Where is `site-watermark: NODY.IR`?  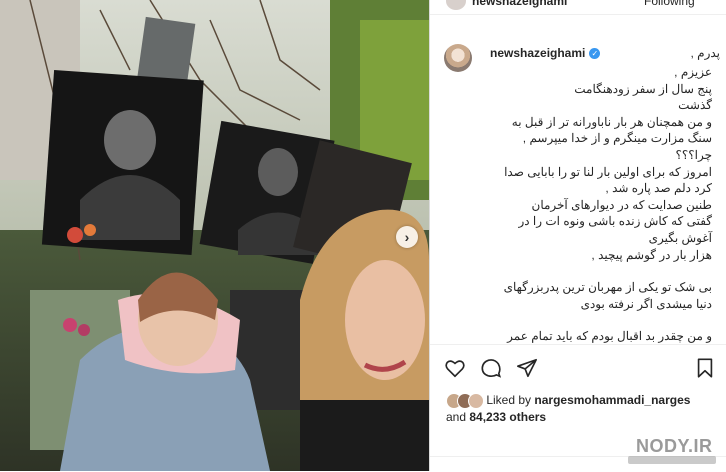 site-watermark: NODY.IR is located at coordinates (674, 446).